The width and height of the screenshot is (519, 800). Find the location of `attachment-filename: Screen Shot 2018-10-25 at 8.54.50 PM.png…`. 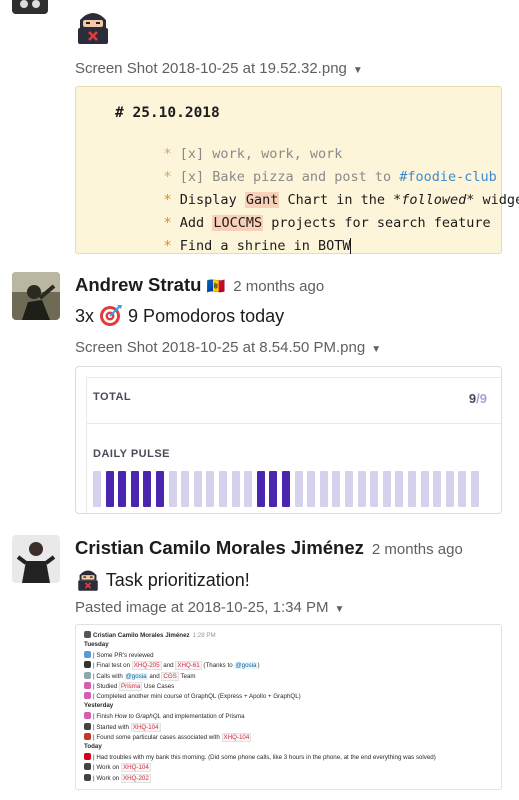

attachment-filename: Screen Shot 2018-10-25 at 8.54.50 PM.png… is located at coordinates (228, 347).